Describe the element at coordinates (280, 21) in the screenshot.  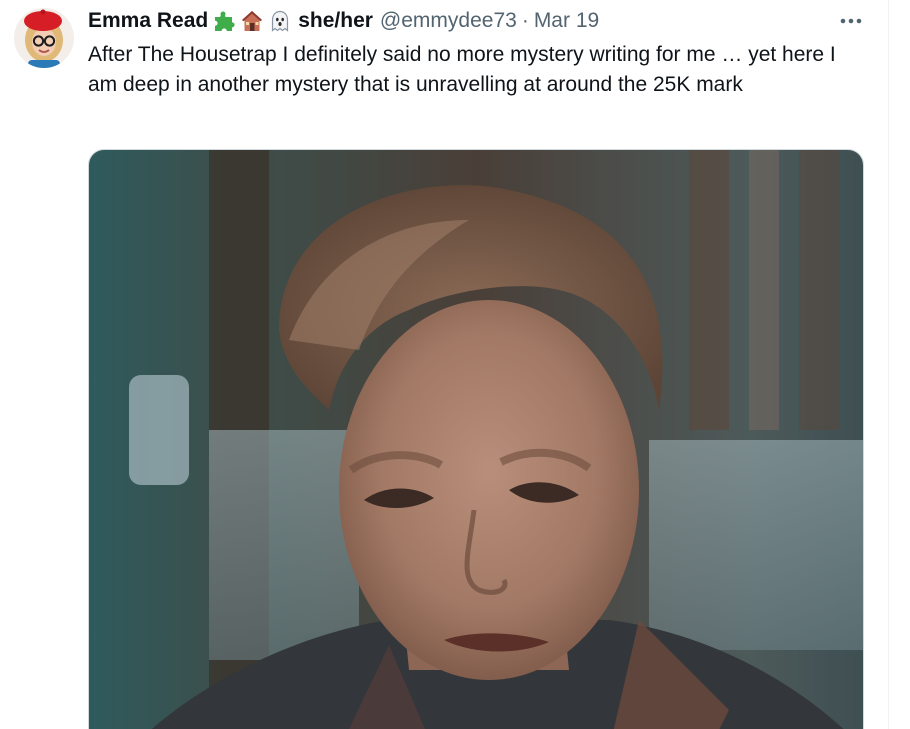
I see `ghost-icon` at that location.